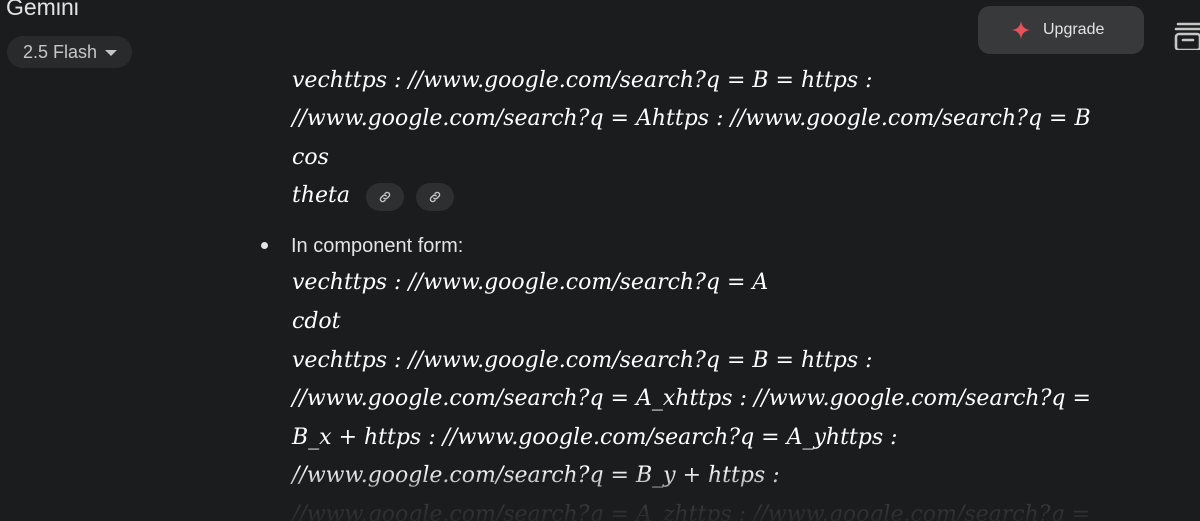 This screenshot has width=1200, height=521. What do you see at coordinates (1186, 30) in the screenshot?
I see `stack-icon` at bounding box center [1186, 30].